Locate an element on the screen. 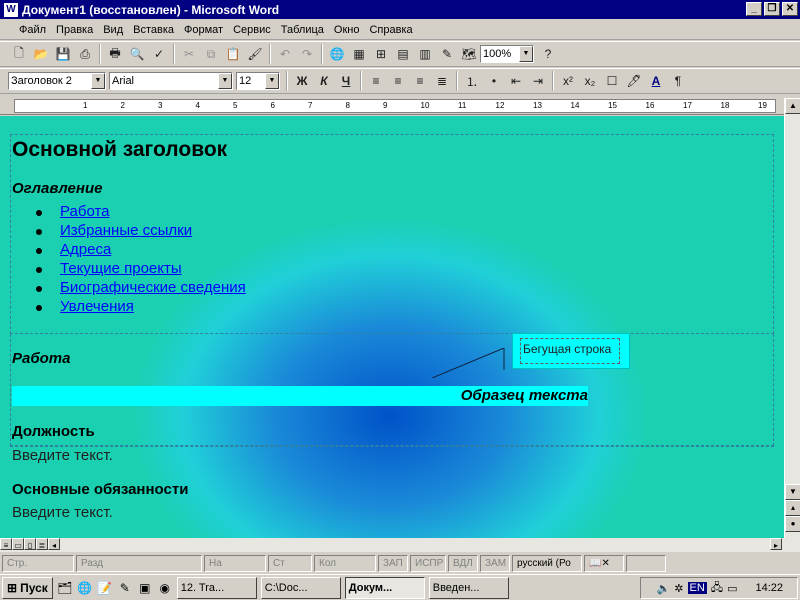 Image resolution: width=800 pixels, height=600 pixels. menu-window: Окно is located at coordinates (347, 30).